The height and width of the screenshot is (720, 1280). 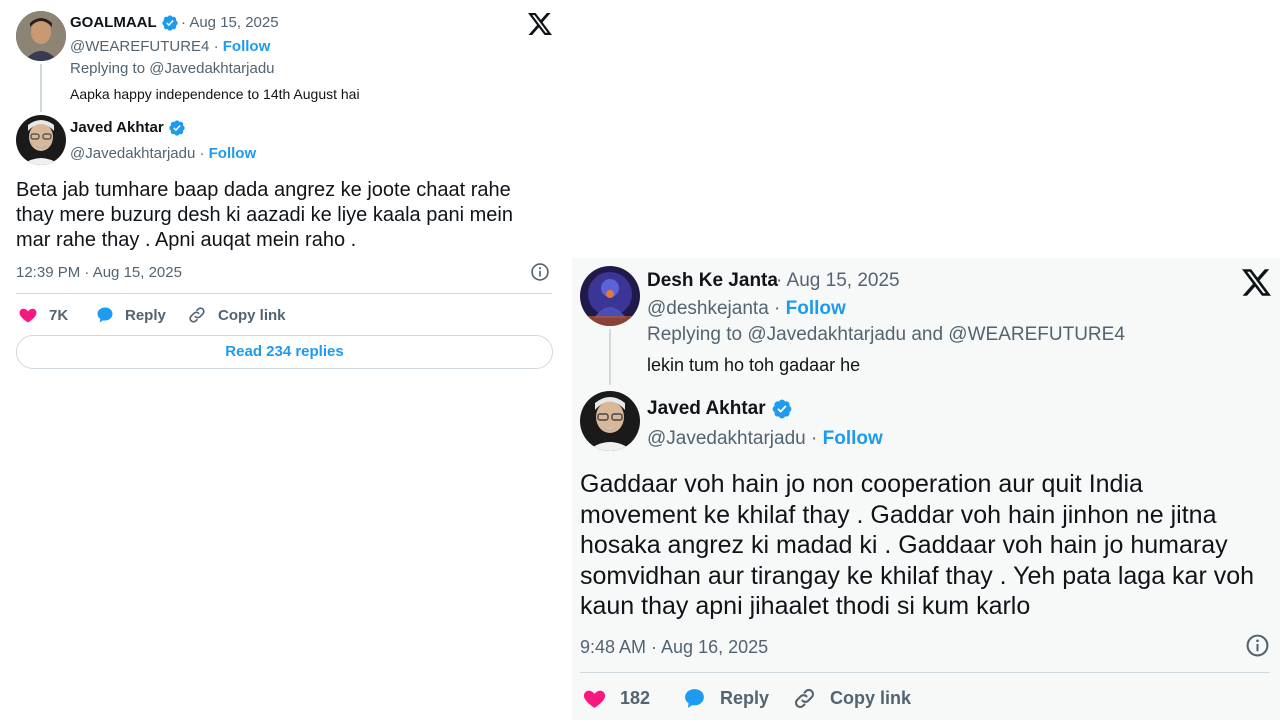 What do you see at coordinates (754, 365) in the screenshot?
I see `parent-tweet-text: lekin tum ho toh gadaar he` at bounding box center [754, 365].